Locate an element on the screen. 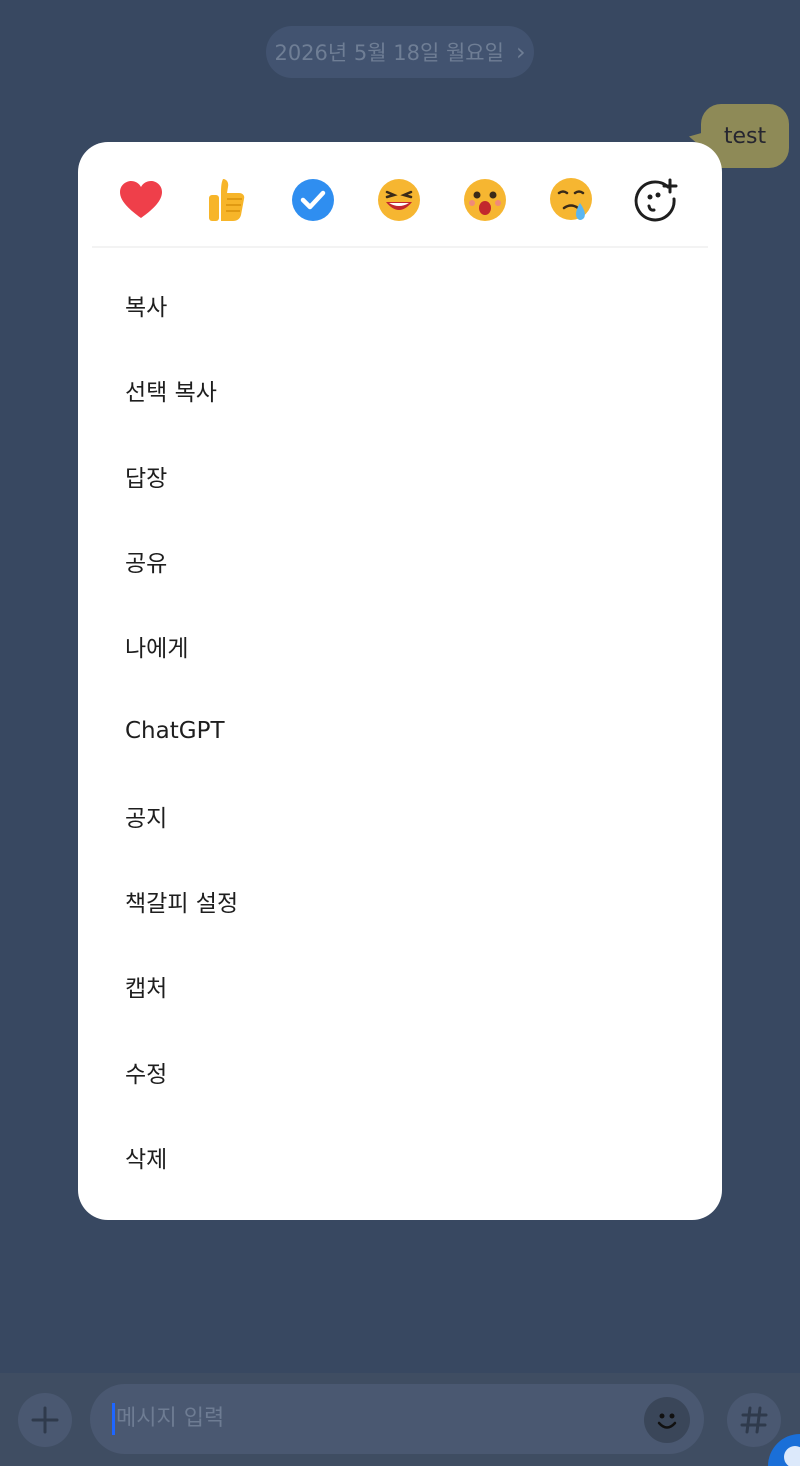 This screenshot has height=1466, width=800. plus-icon is located at coordinates (45, 1420).